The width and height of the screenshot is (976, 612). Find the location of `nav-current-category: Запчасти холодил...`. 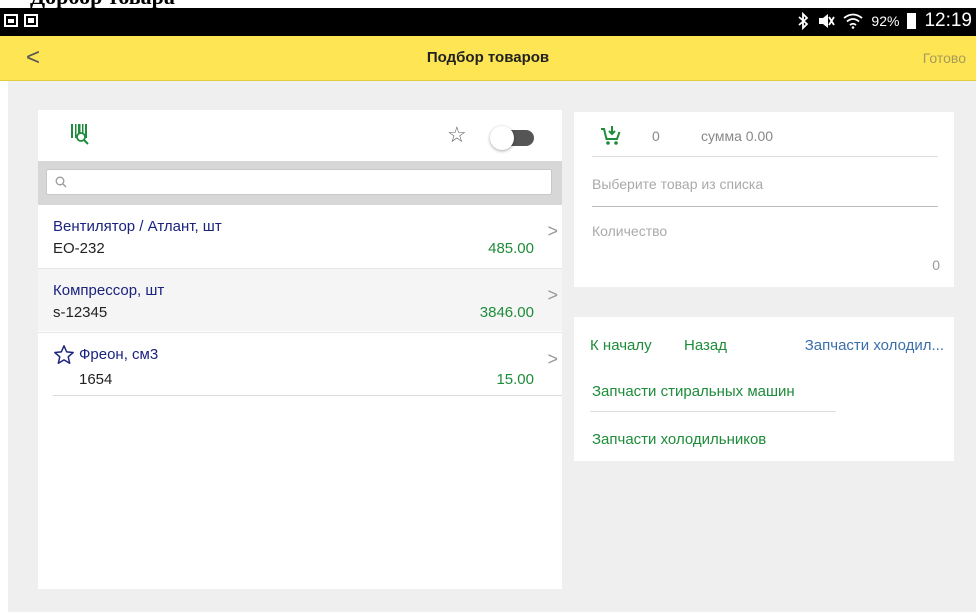

nav-current-category: Запчасти холодил... is located at coordinates (874, 345).